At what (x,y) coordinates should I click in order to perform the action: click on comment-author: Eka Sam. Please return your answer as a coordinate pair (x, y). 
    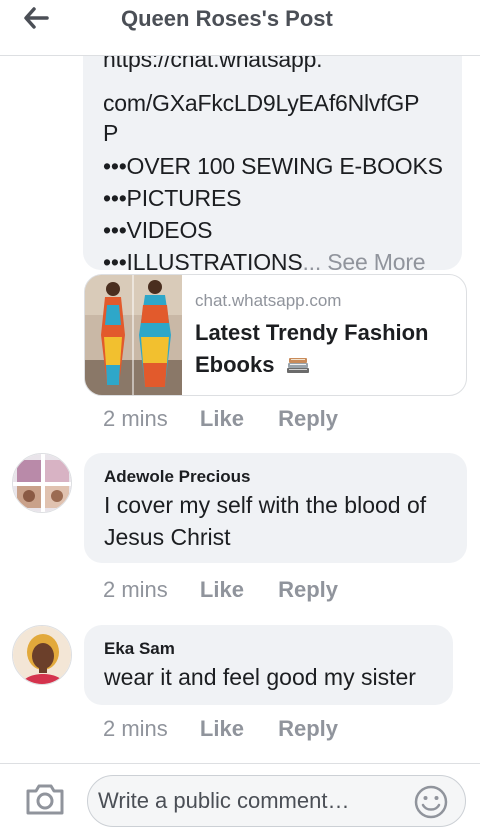
    Looking at the image, I should click on (139, 649).